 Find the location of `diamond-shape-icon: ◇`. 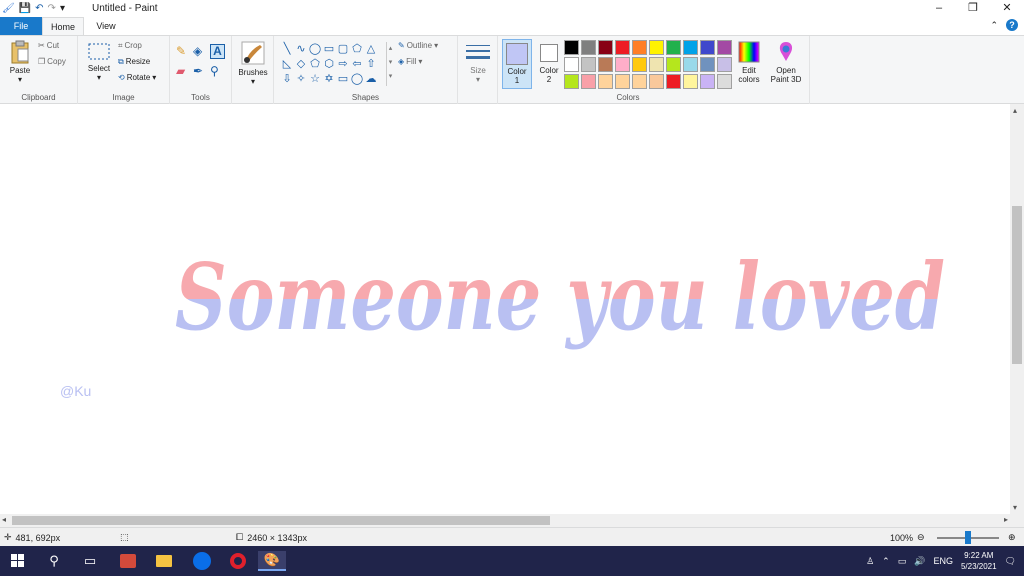

diamond-shape-icon: ◇ is located at coordinates (301, 64).